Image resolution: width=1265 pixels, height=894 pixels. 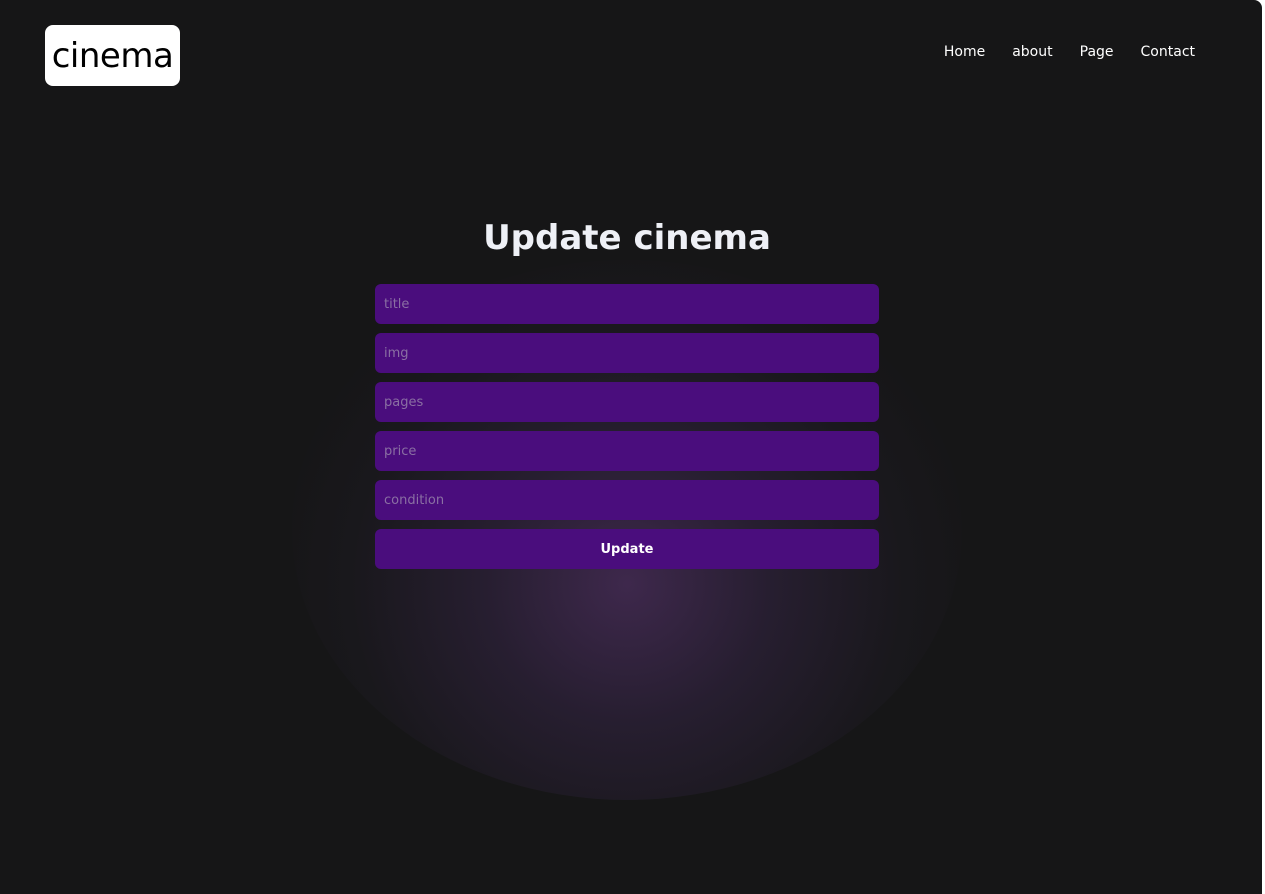 I want to click on condition-input, so click(x=627, y=500).